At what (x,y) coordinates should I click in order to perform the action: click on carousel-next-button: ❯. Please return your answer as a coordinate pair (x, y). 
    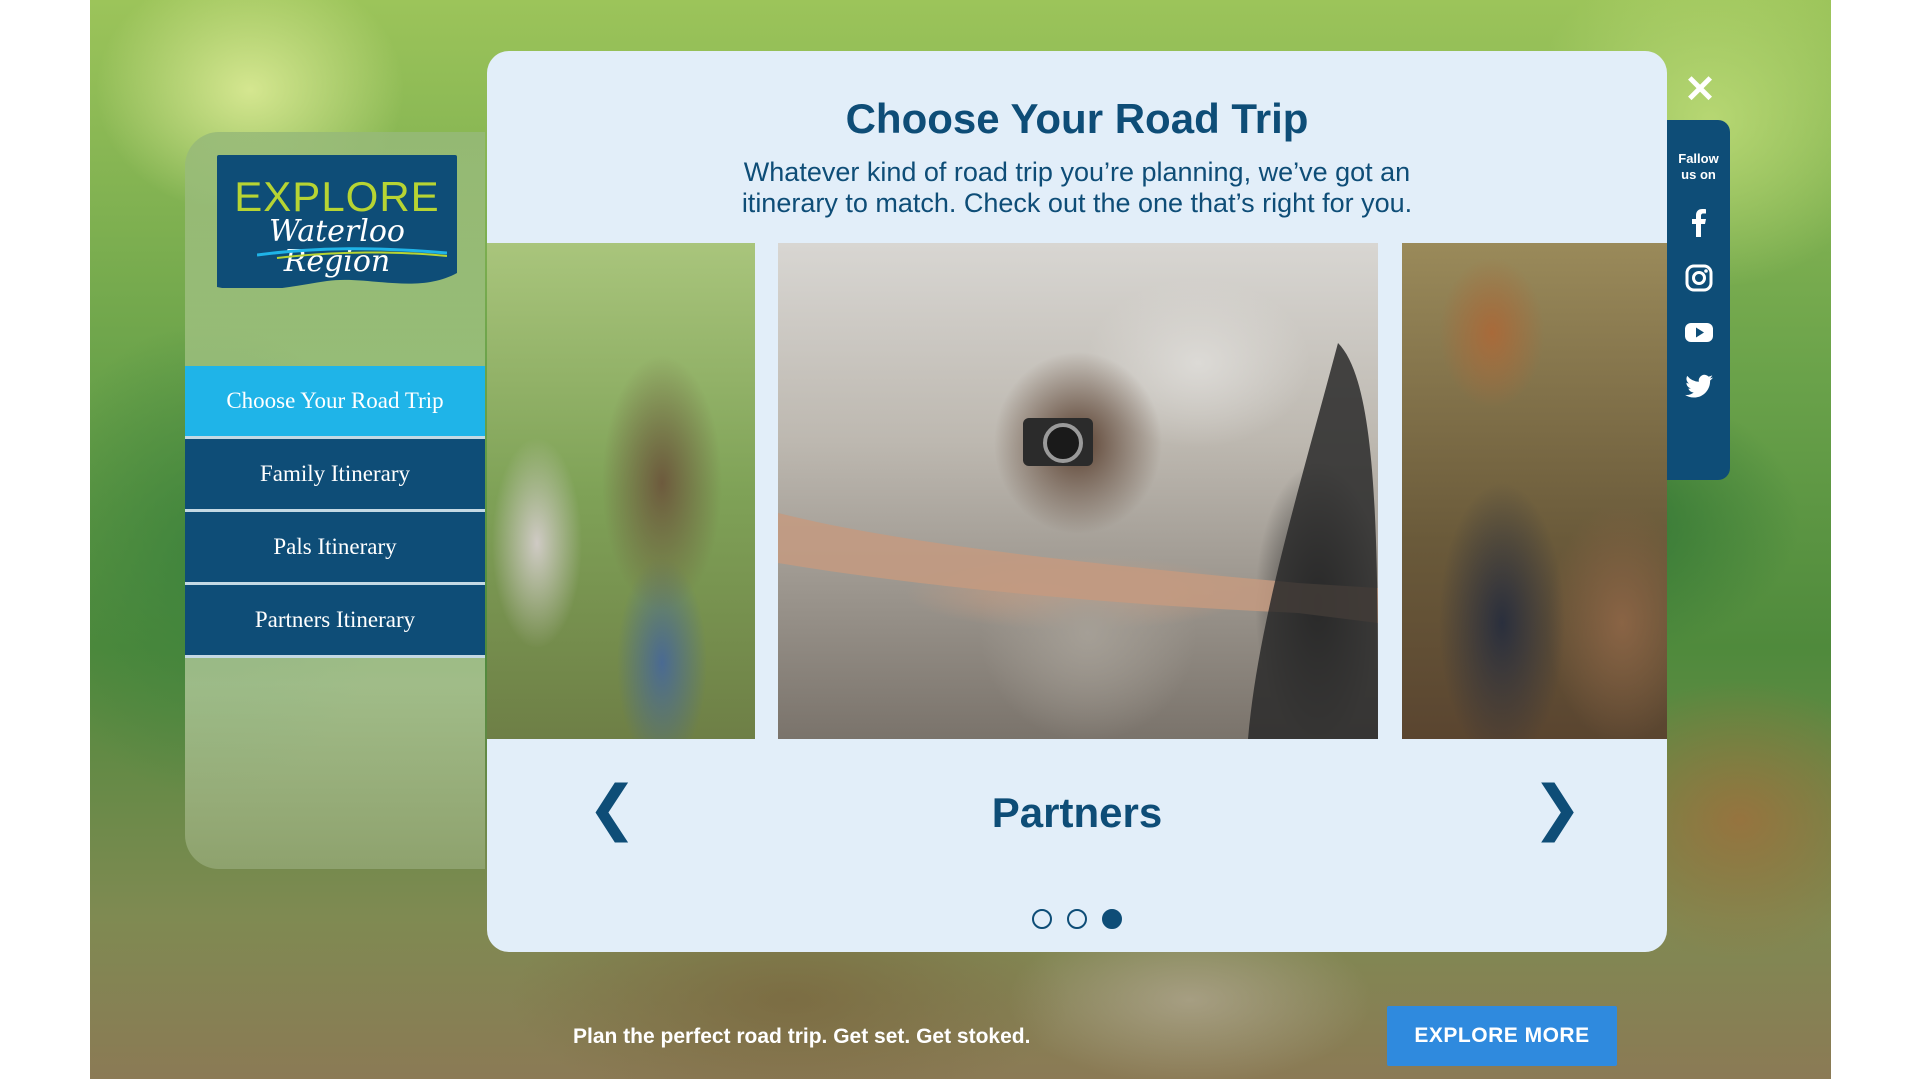
    Looking at the image, I should click on (1557, 808).